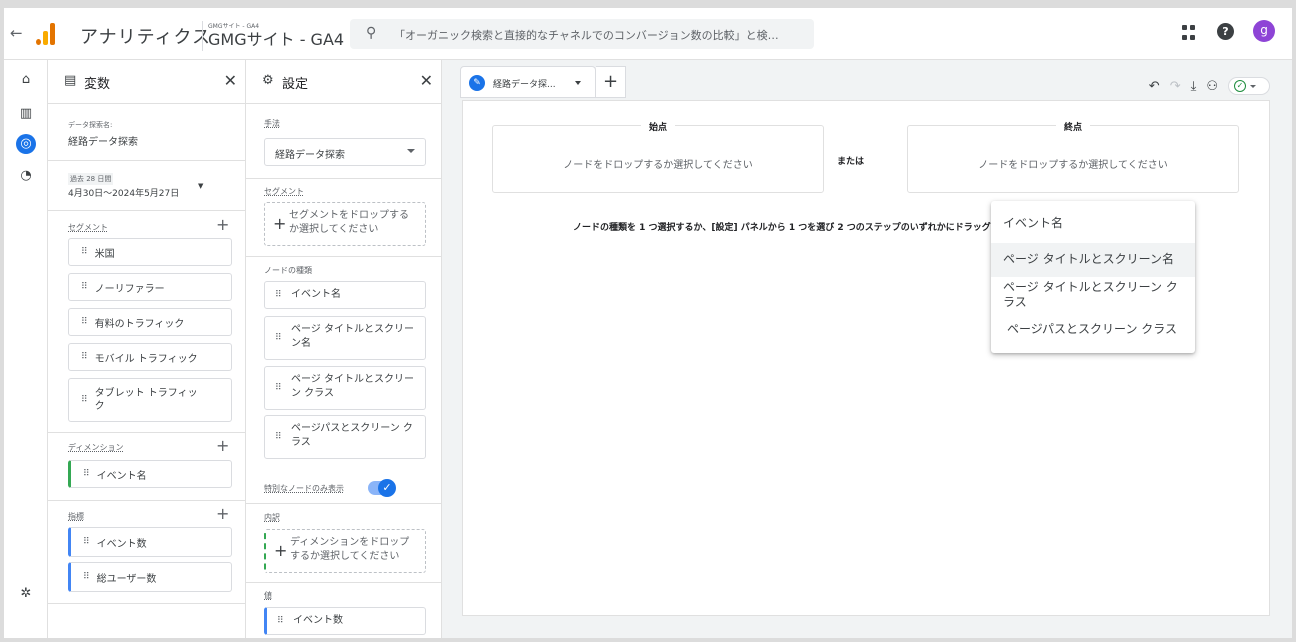 This screenshot has height=642, width=1296. Describe the element at coordinates (288, 270) in the screenshot. I see `node-type-label: ノードの種類` at that location.